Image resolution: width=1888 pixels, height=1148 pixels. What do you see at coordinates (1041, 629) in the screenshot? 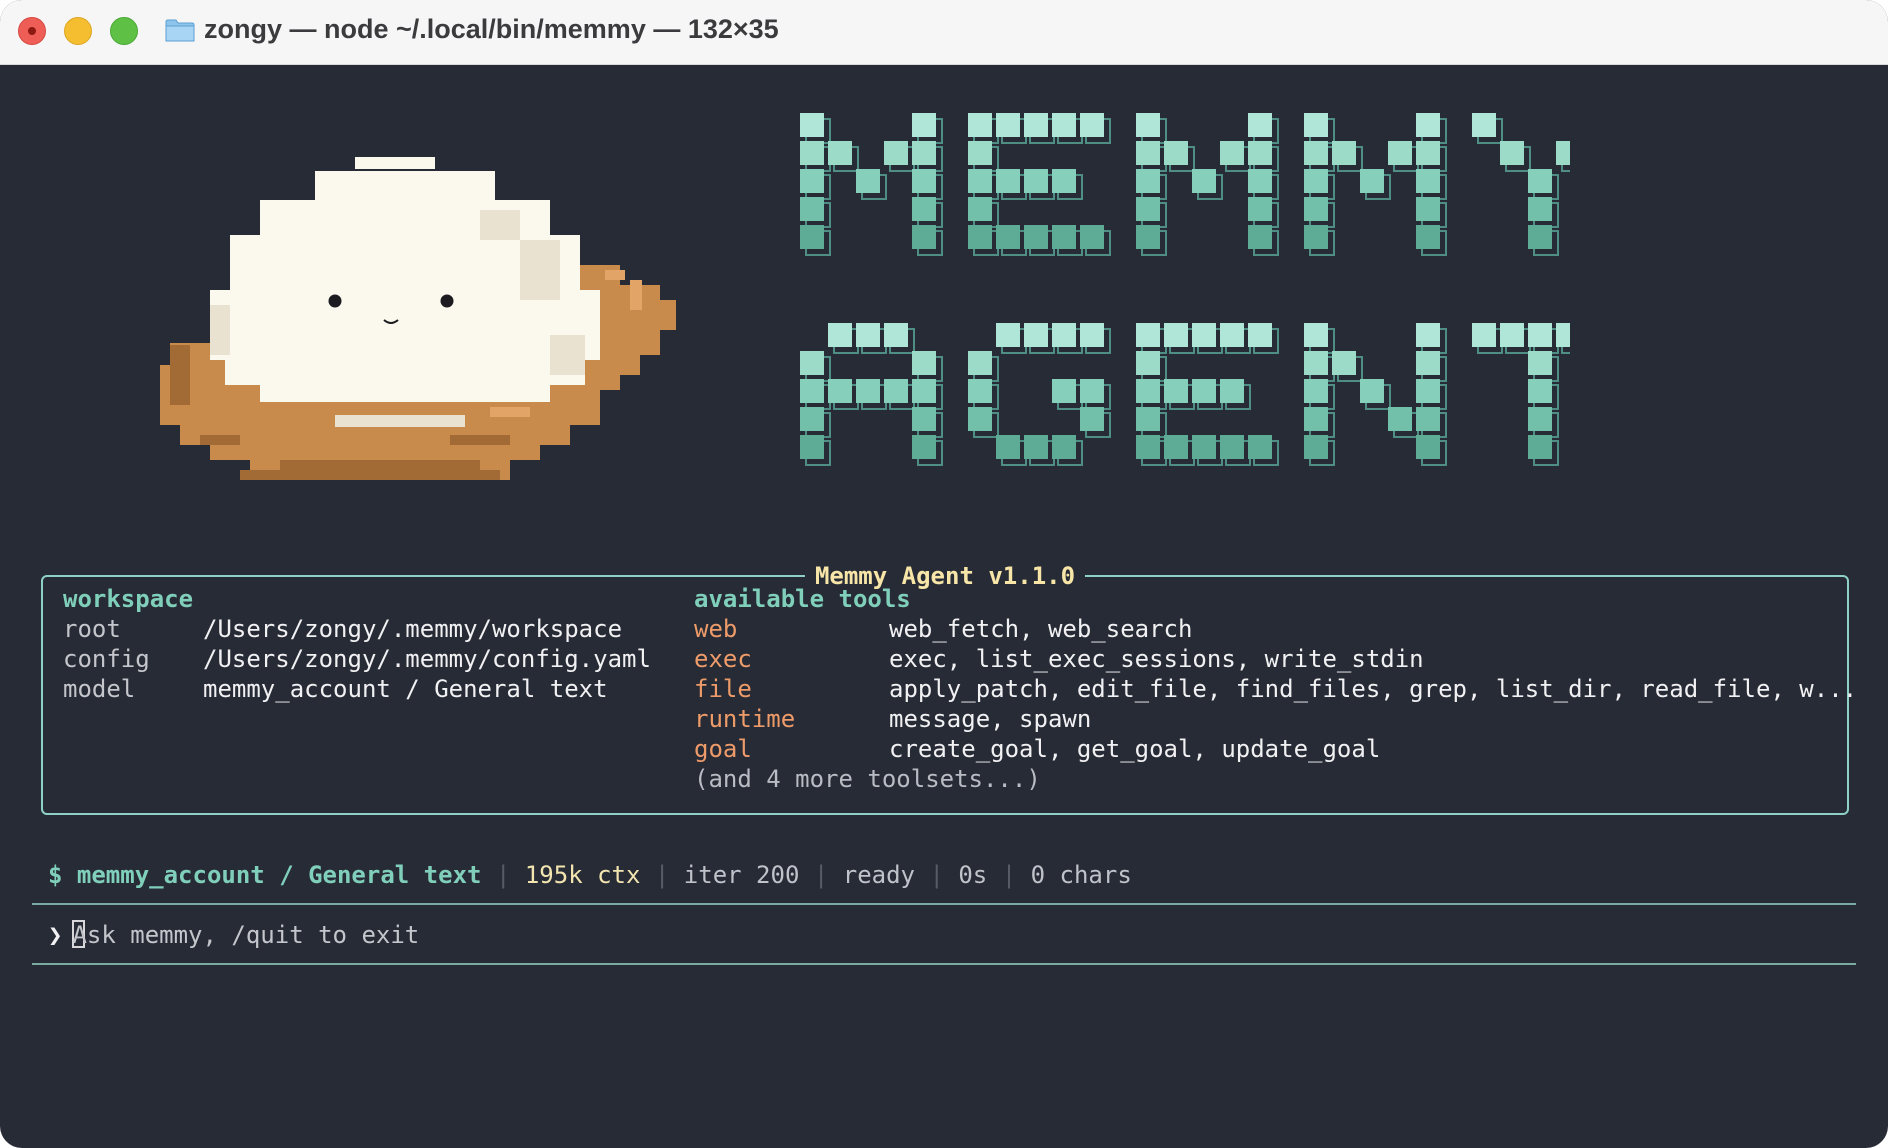
I see `tool-list-web: web_fetch, web_search` at bounding box center [1041, 629].